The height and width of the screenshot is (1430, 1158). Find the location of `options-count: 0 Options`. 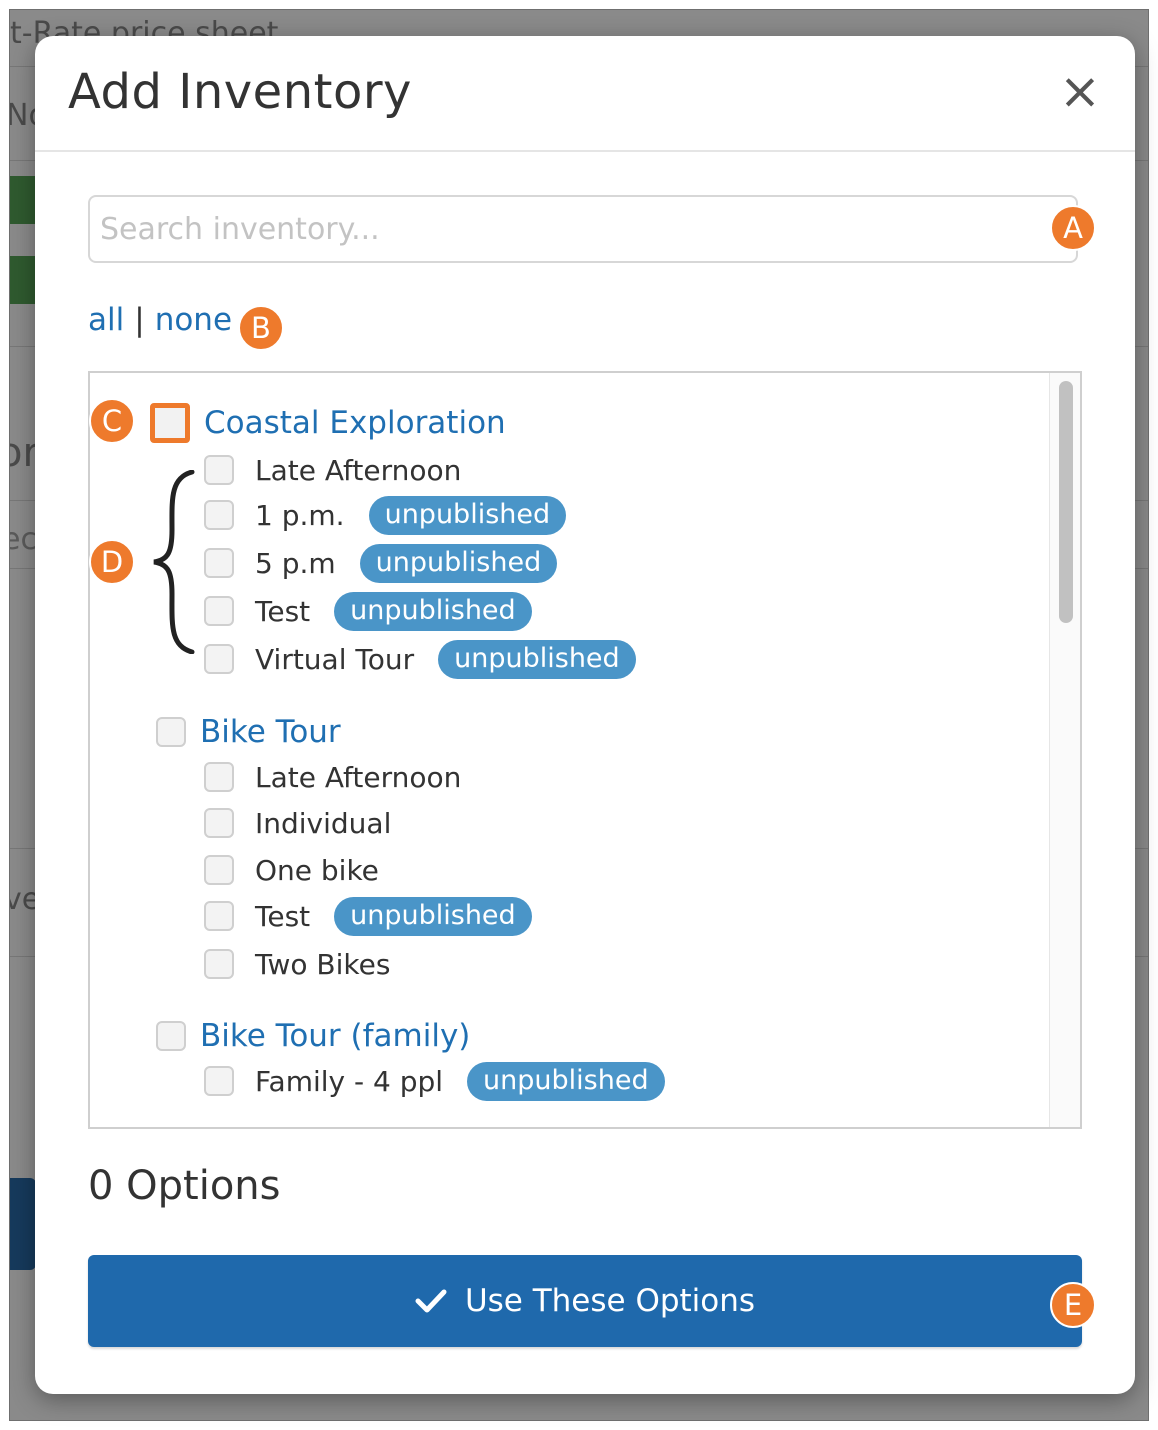

options-count: 0 Options is located at coordinates (184, 1186).